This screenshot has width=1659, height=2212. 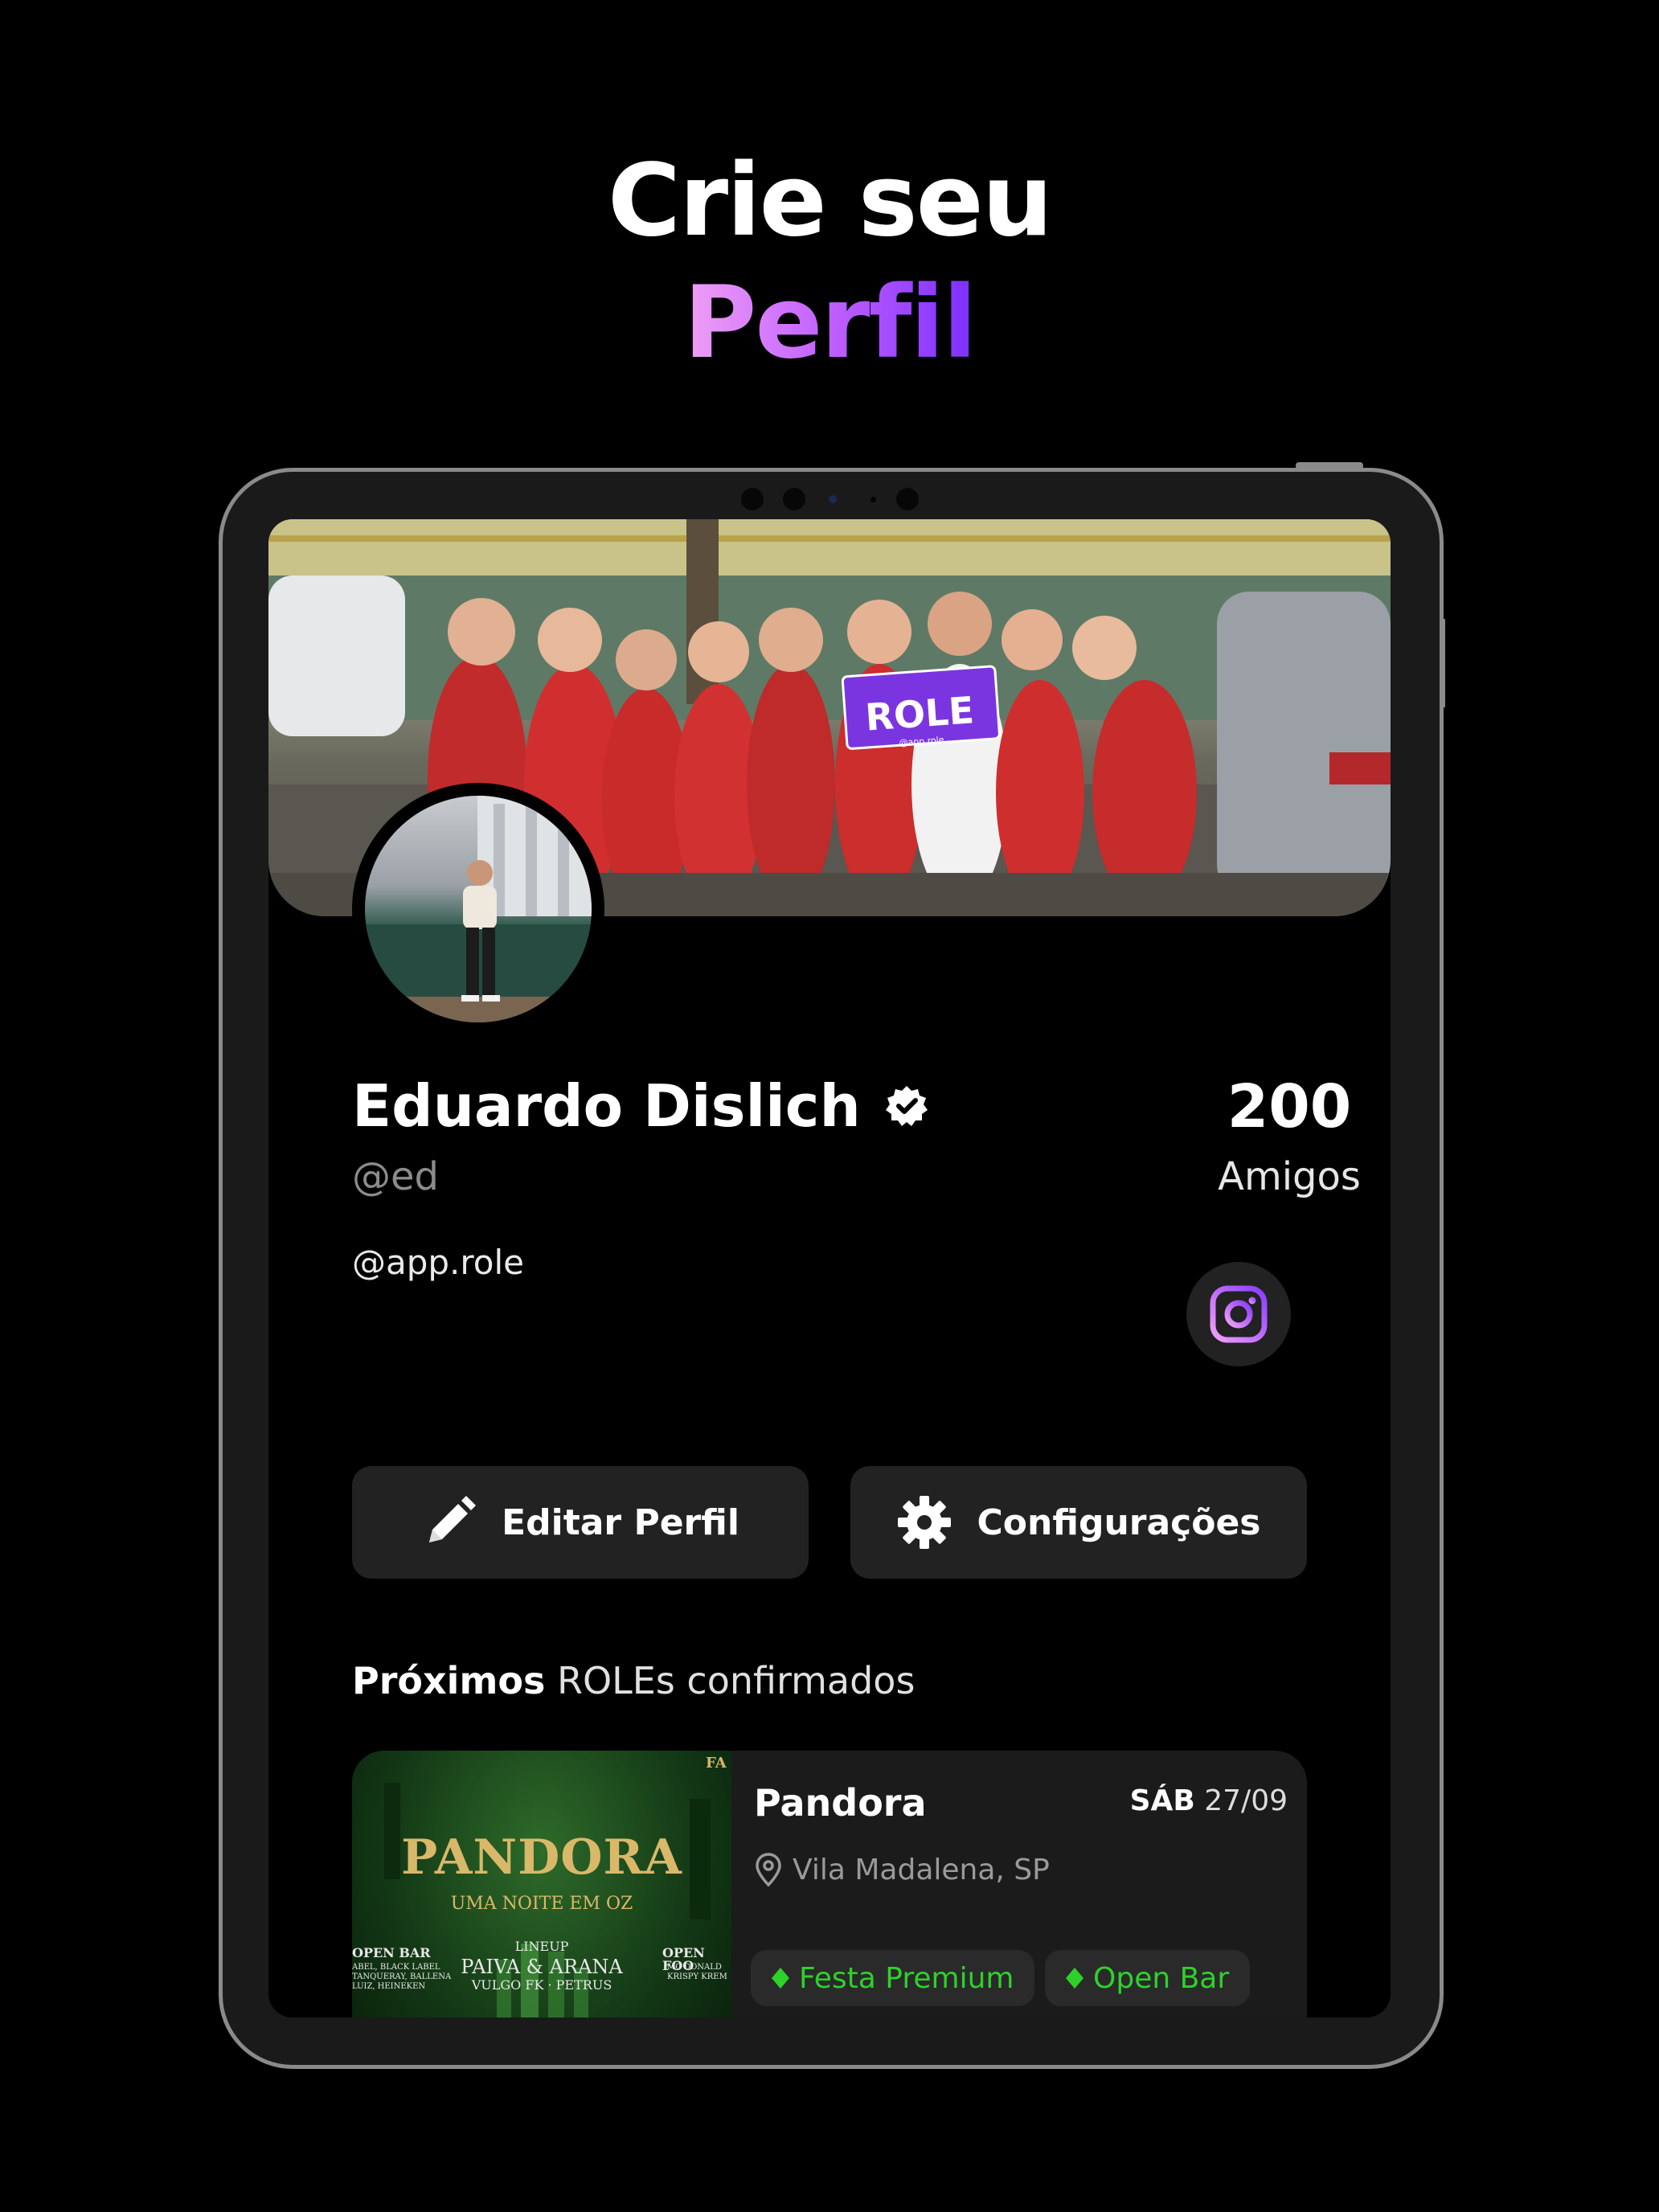 I want to click on camera-array, so click(x=831, y=500).